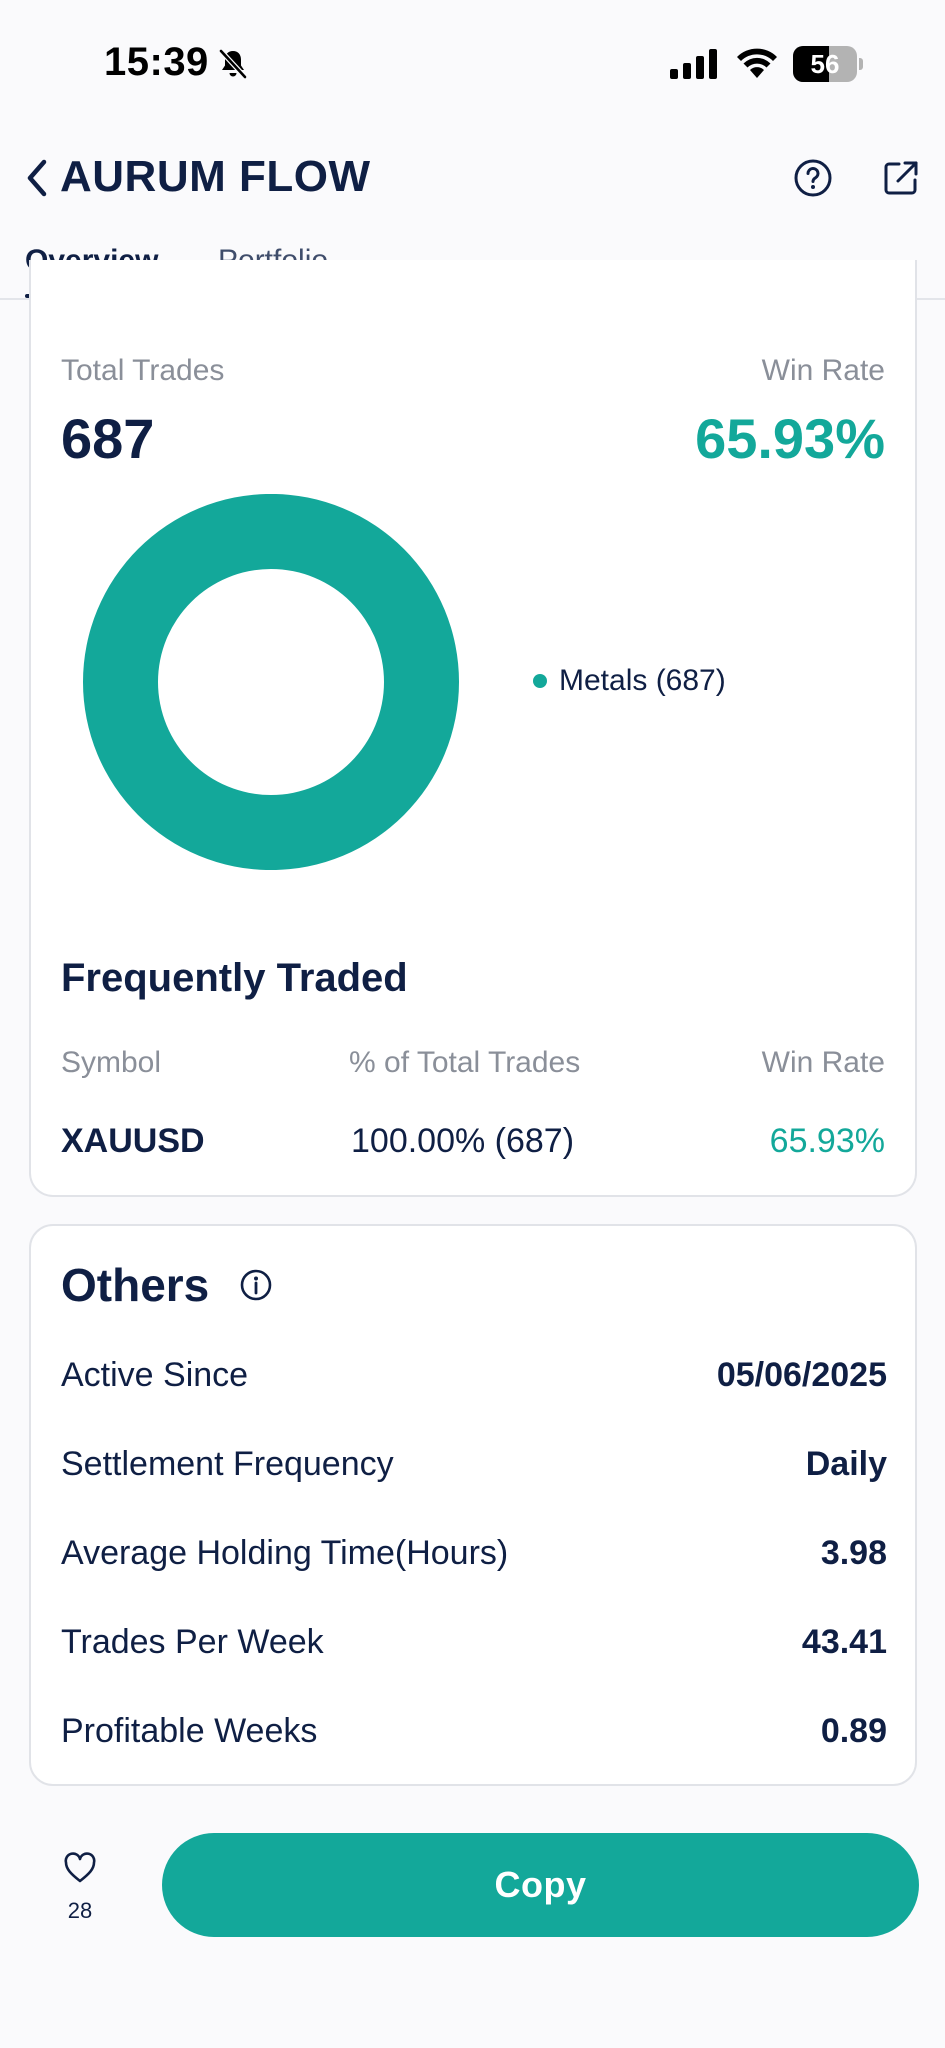 This screenshot has height=2048, width=945. Describe the element at coordinates (825, 64) in the screenshot. I see `battery-level: 56` at that location.